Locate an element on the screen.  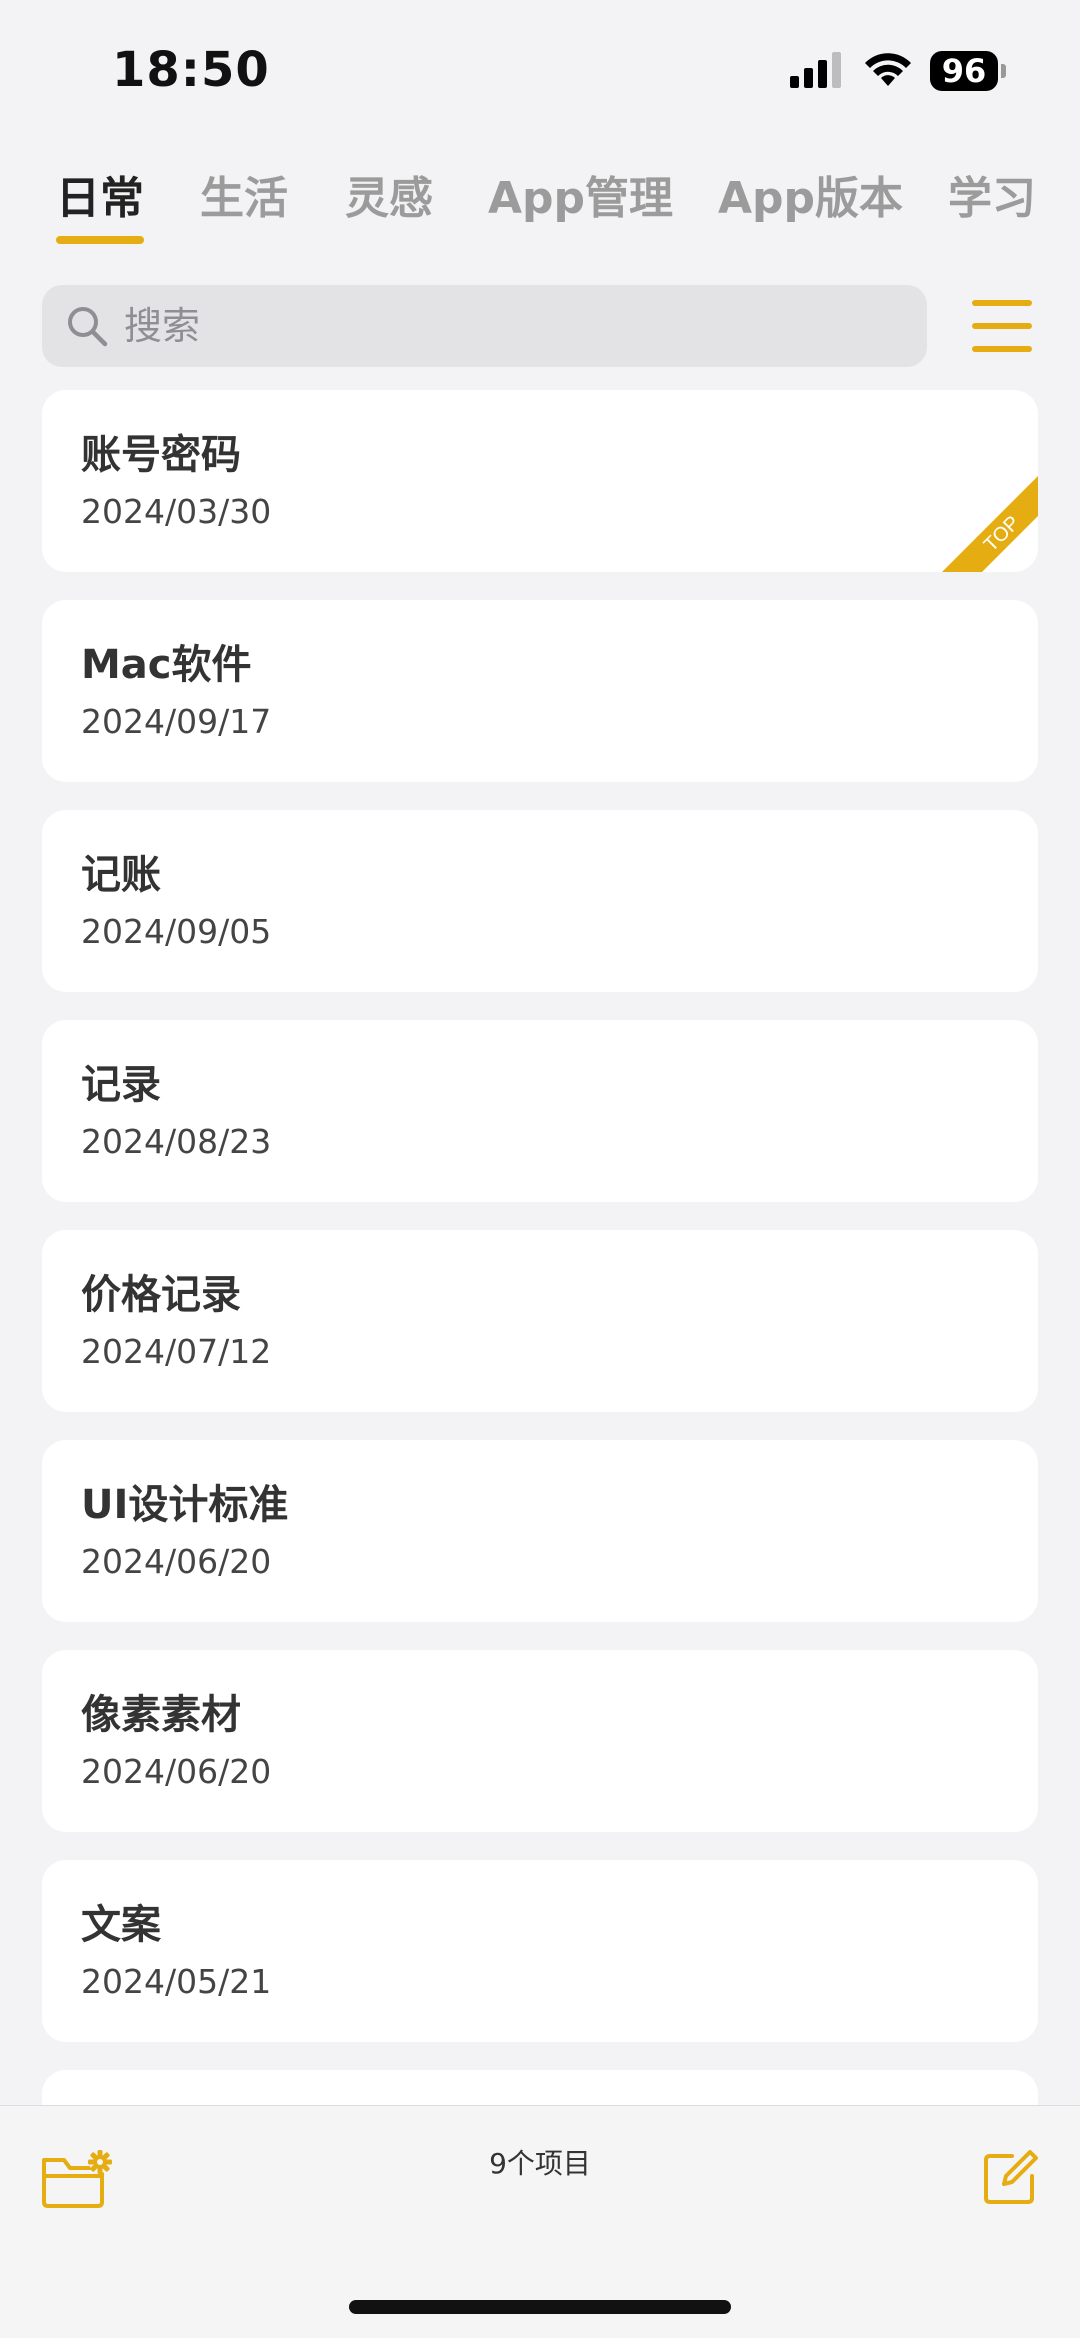
pinned-ribbon: TOP is located at coordinates (990, 524).